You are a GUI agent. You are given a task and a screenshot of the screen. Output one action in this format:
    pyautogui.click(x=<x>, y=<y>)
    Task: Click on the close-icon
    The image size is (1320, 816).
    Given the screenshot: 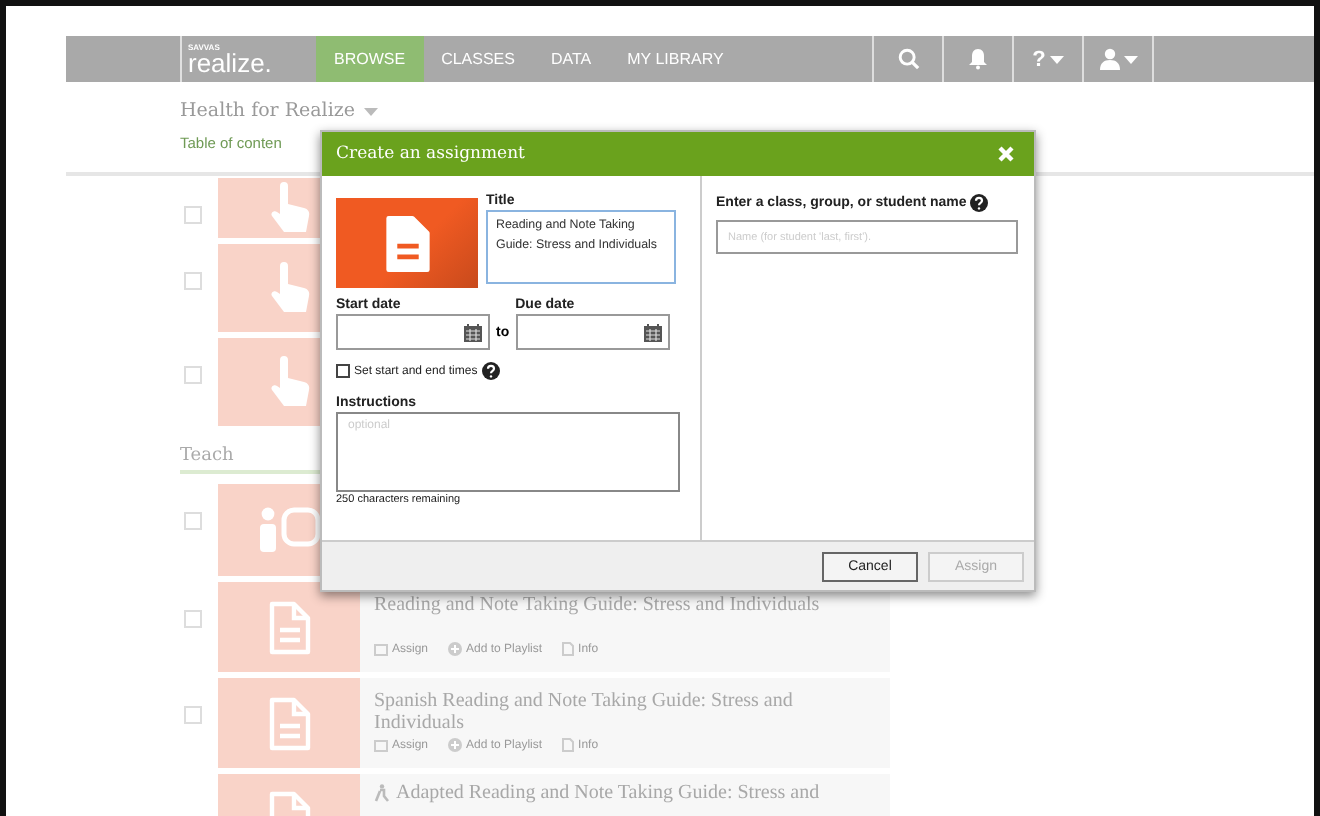 What is the action you would take?
    pyautogui.click(x=1006, y=154)
    